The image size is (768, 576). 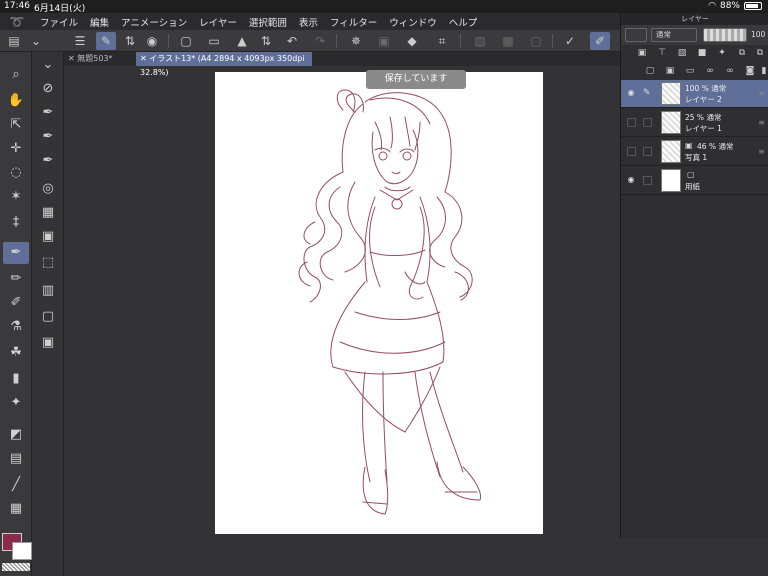 What do you see at coordinates (16, 303) in the screenshot?
I see `brush-tool-icon: ✐` at bounding box center [16, 303].